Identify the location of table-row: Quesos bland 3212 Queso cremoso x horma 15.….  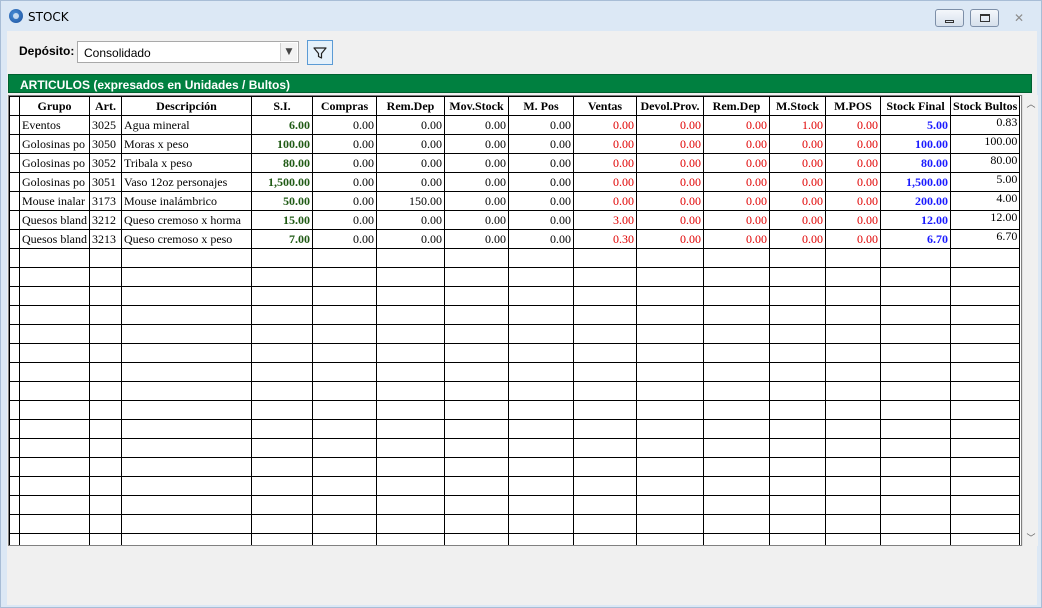
(515, 220).